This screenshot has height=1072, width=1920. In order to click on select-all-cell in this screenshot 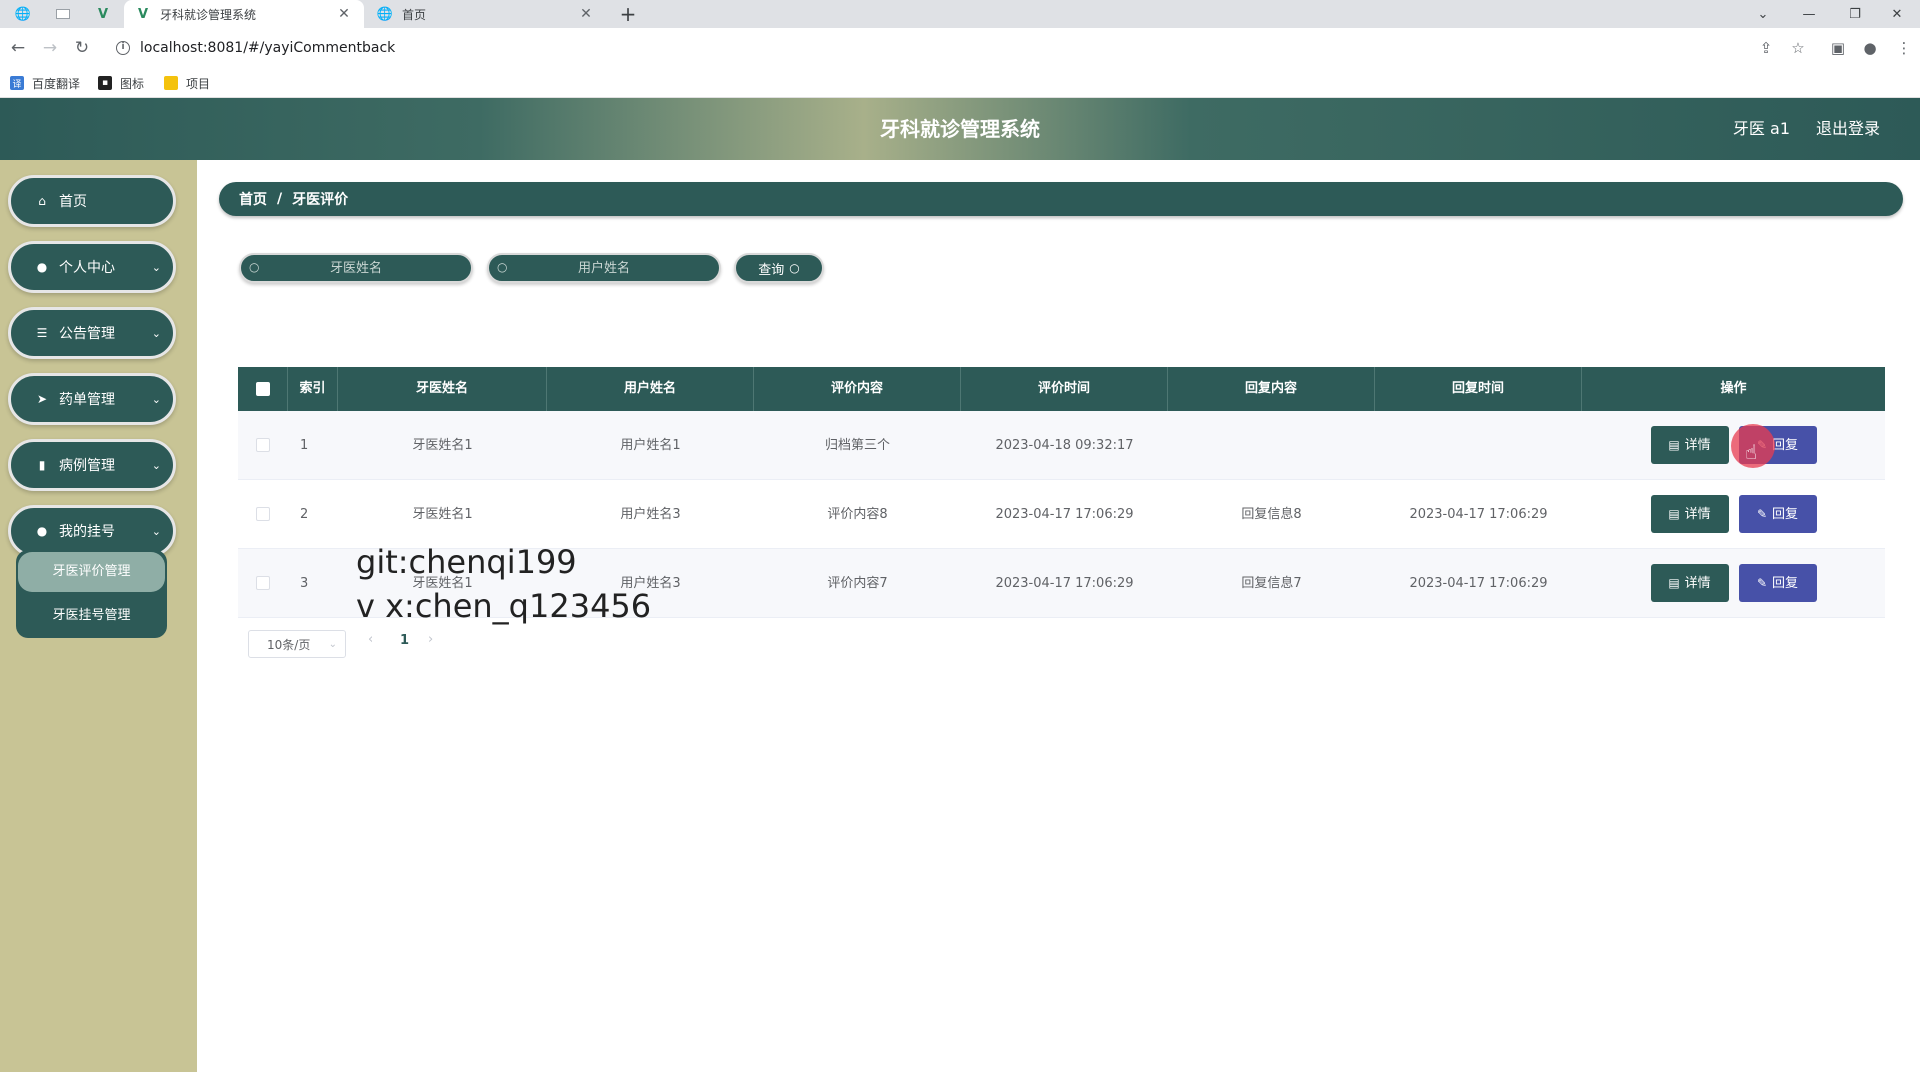, I will do `click(263, 389)`.